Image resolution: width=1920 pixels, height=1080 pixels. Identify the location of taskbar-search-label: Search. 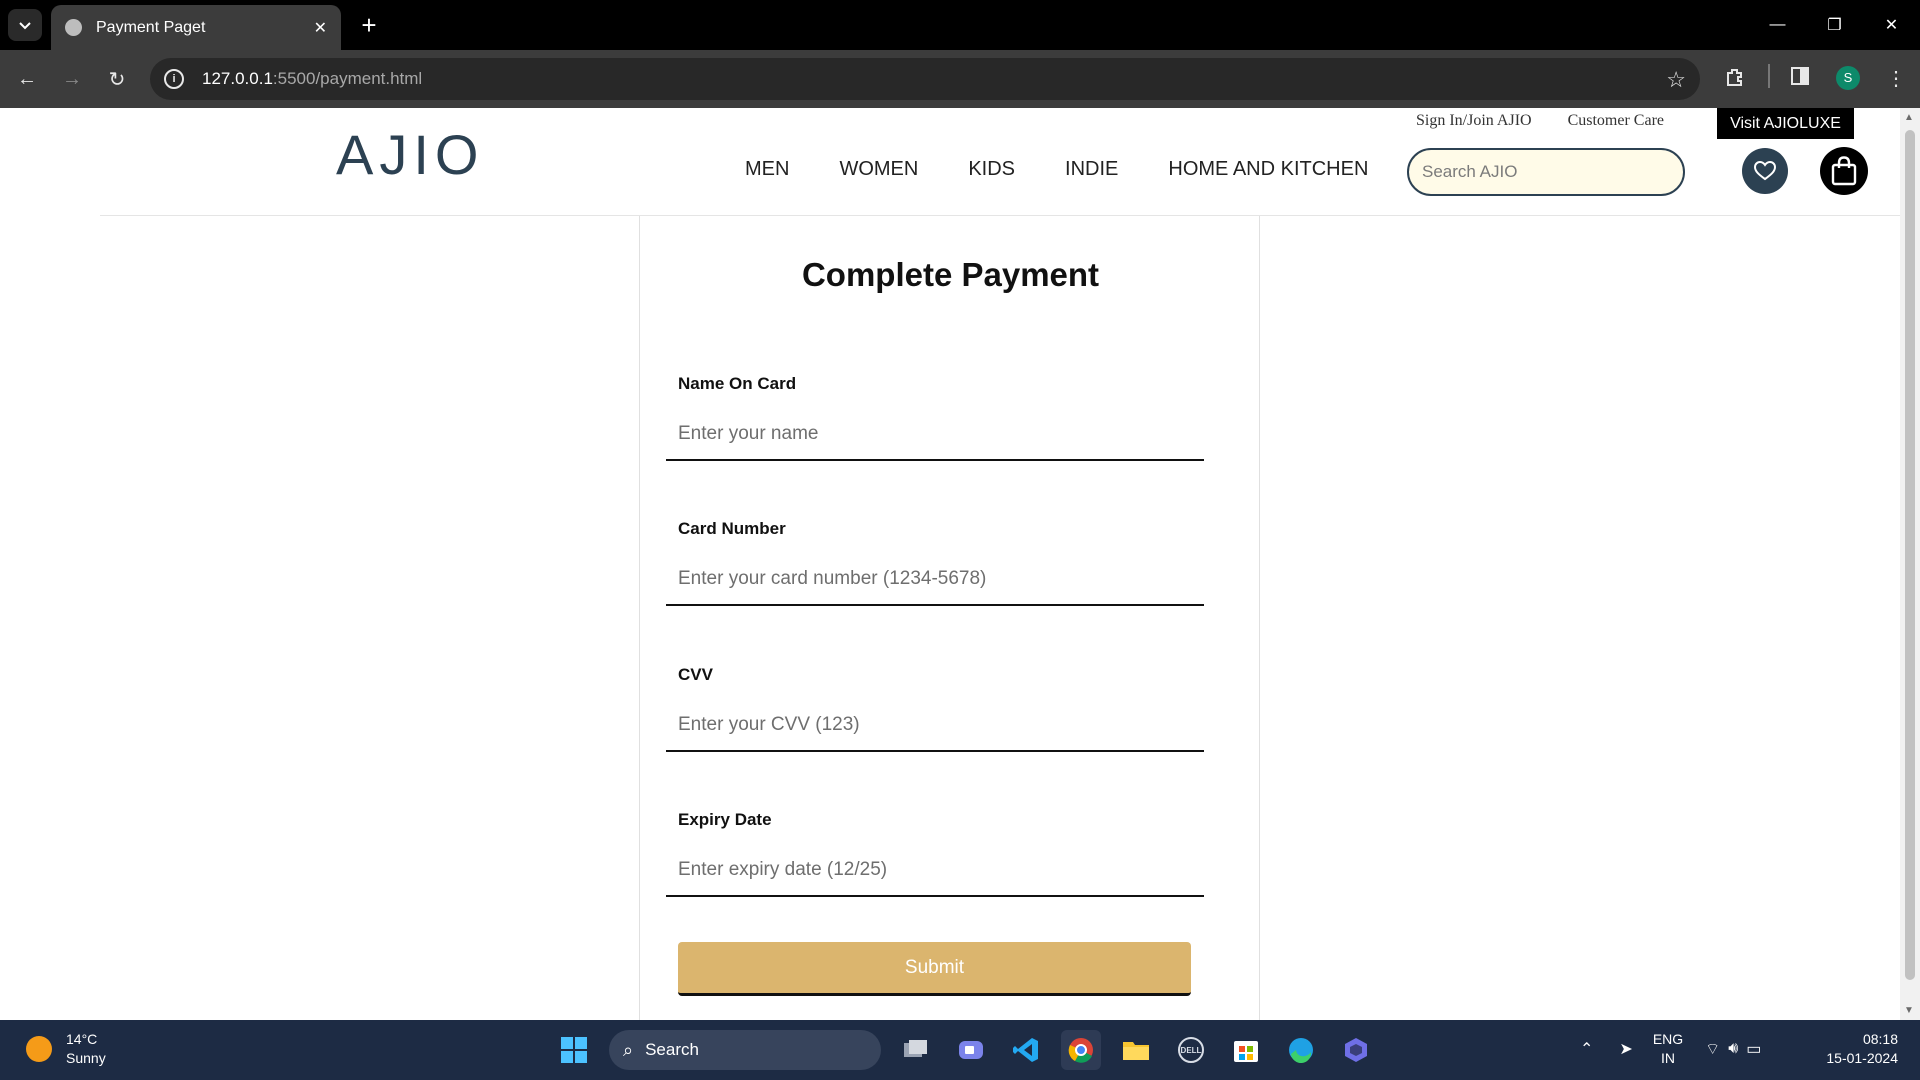
(672, 1049).